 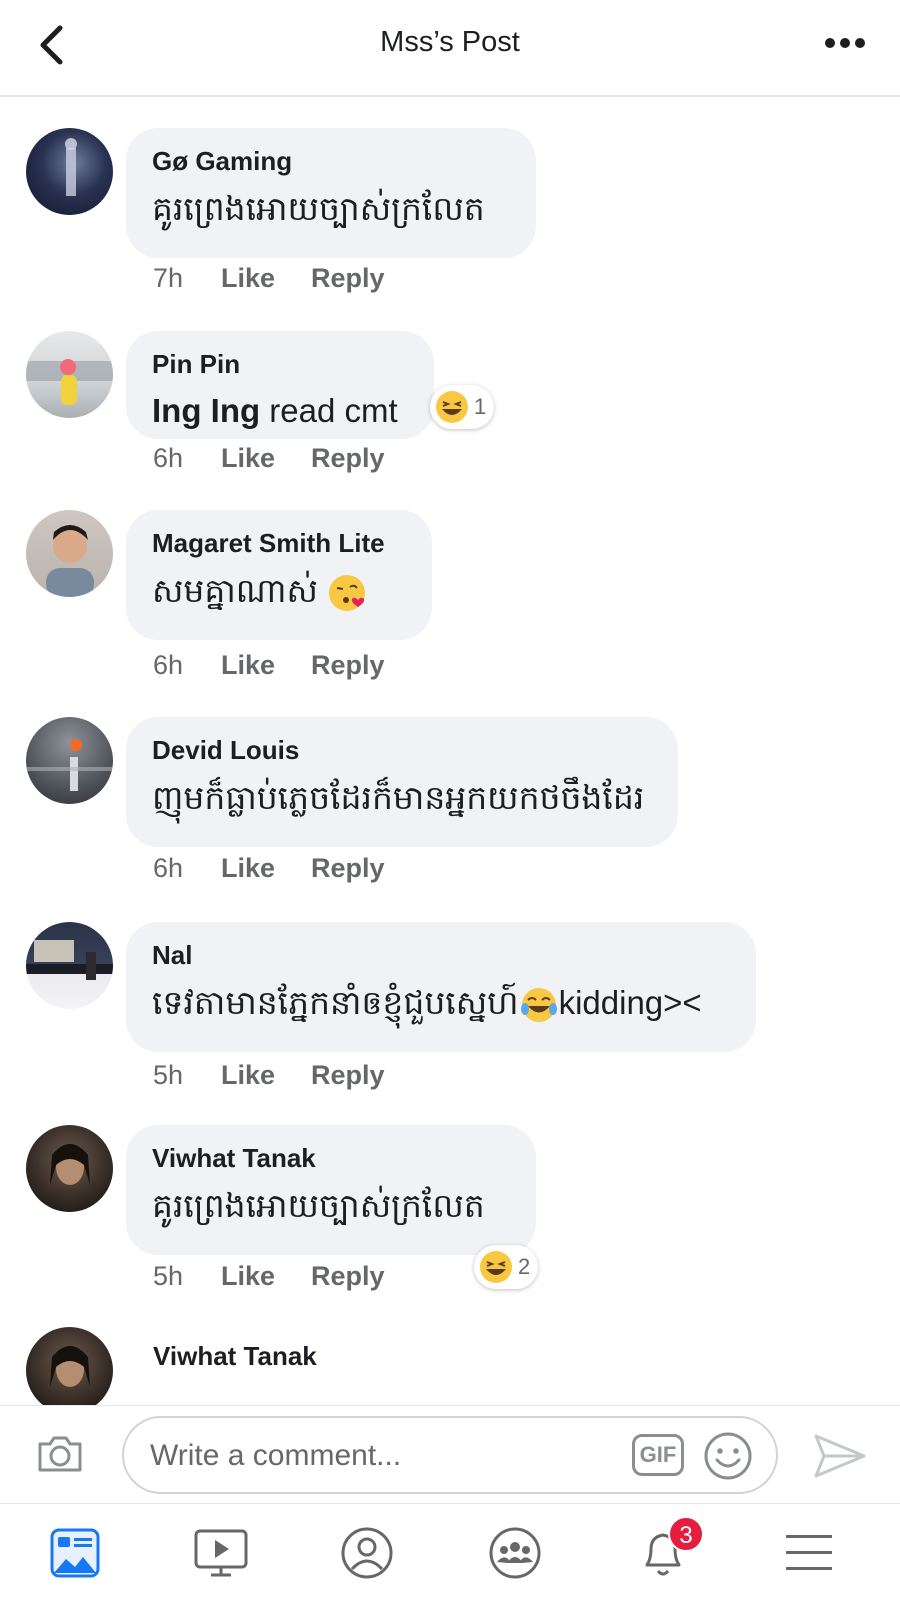 I want to click on comment-time: 7h, so click(x=187, y=278).